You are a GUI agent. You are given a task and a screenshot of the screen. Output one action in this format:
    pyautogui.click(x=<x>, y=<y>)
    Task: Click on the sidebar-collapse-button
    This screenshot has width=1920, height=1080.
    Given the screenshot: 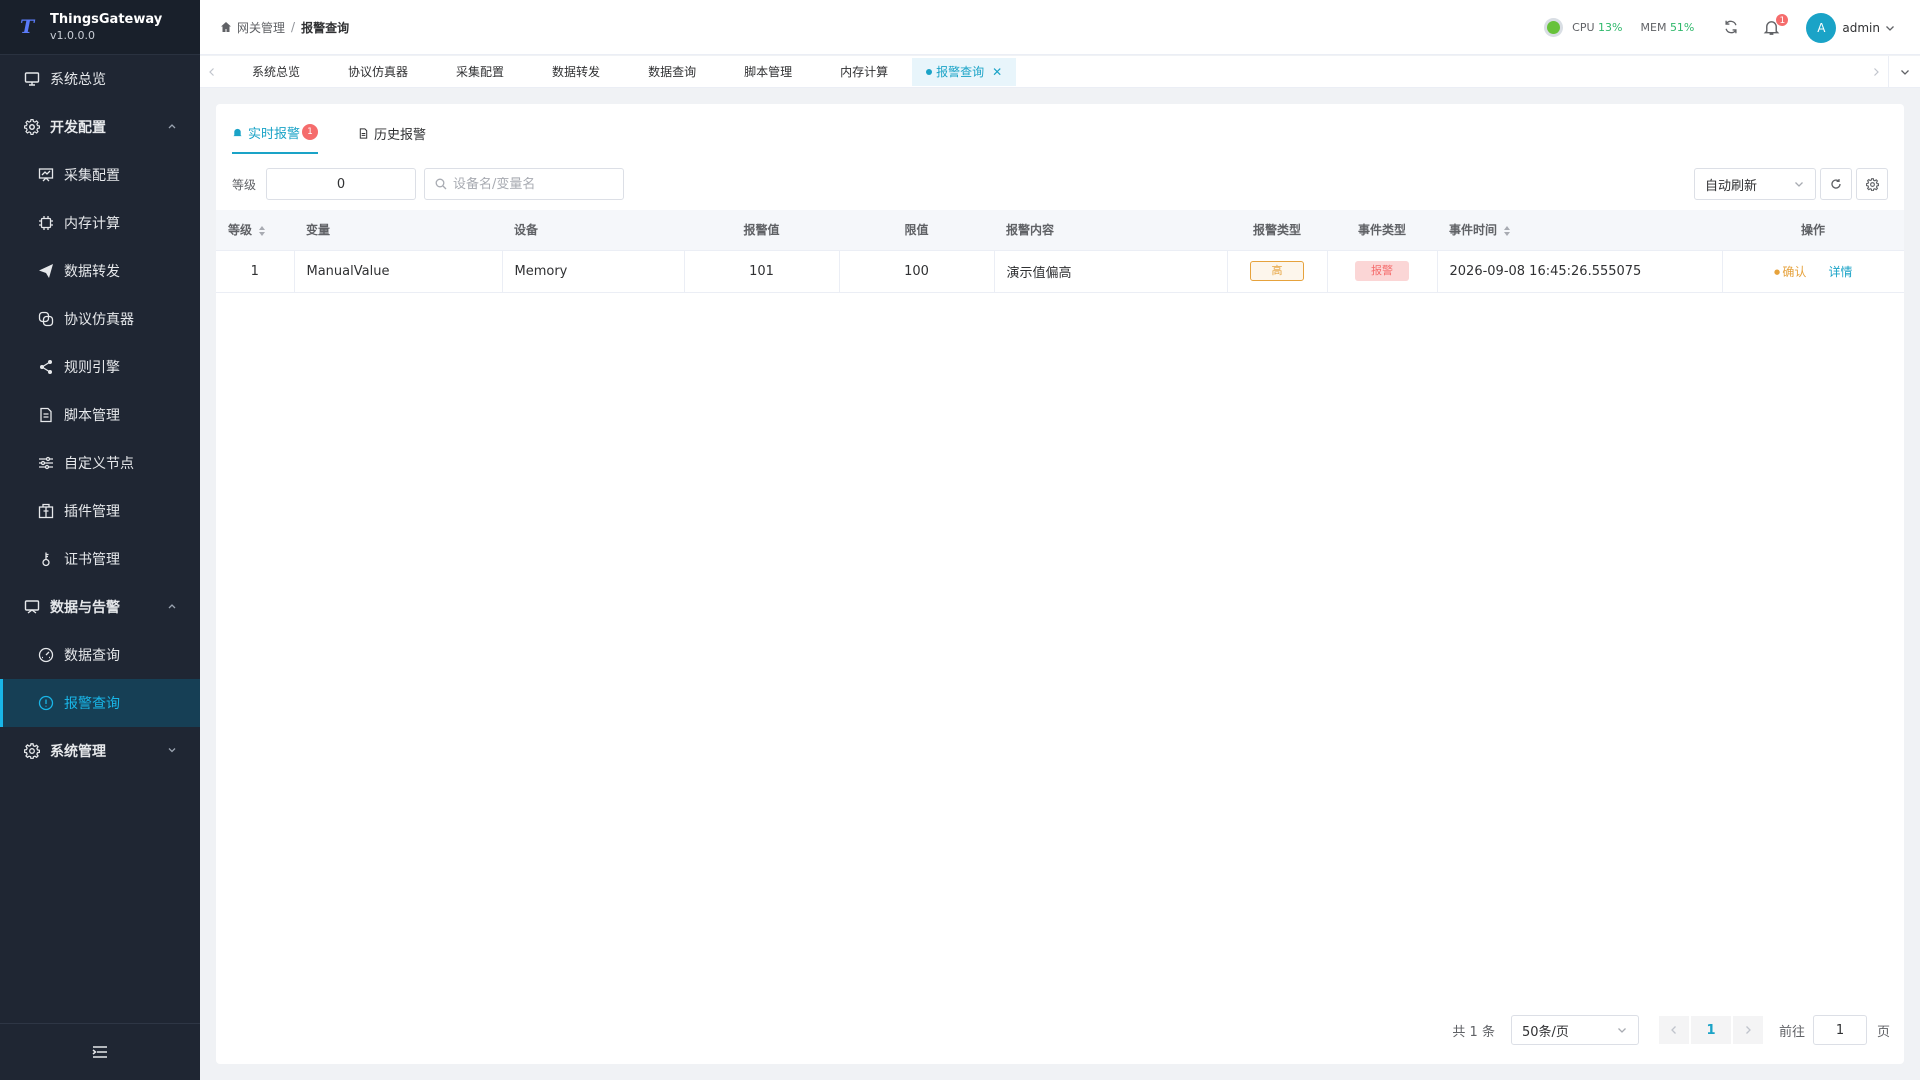 What is the action you would take?
    pyautogui.click(x=100, y=1051)
    